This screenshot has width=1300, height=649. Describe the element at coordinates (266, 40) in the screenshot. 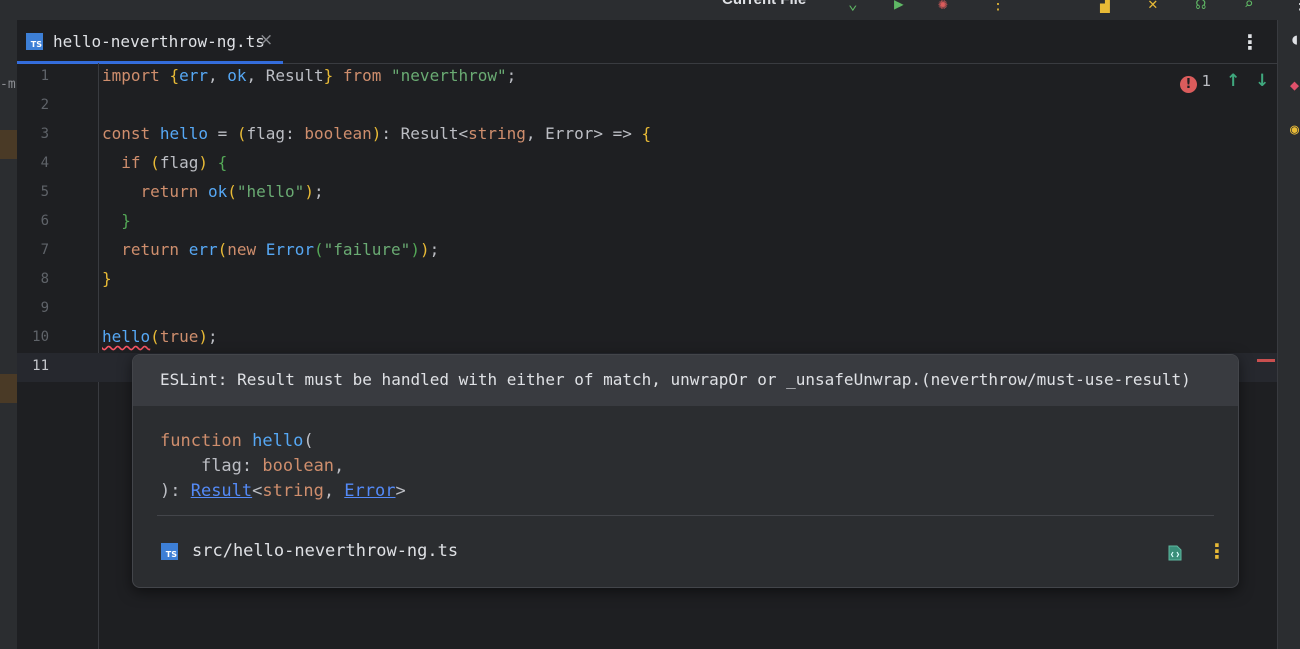

I see `close-tab-icon: ×` at that location.